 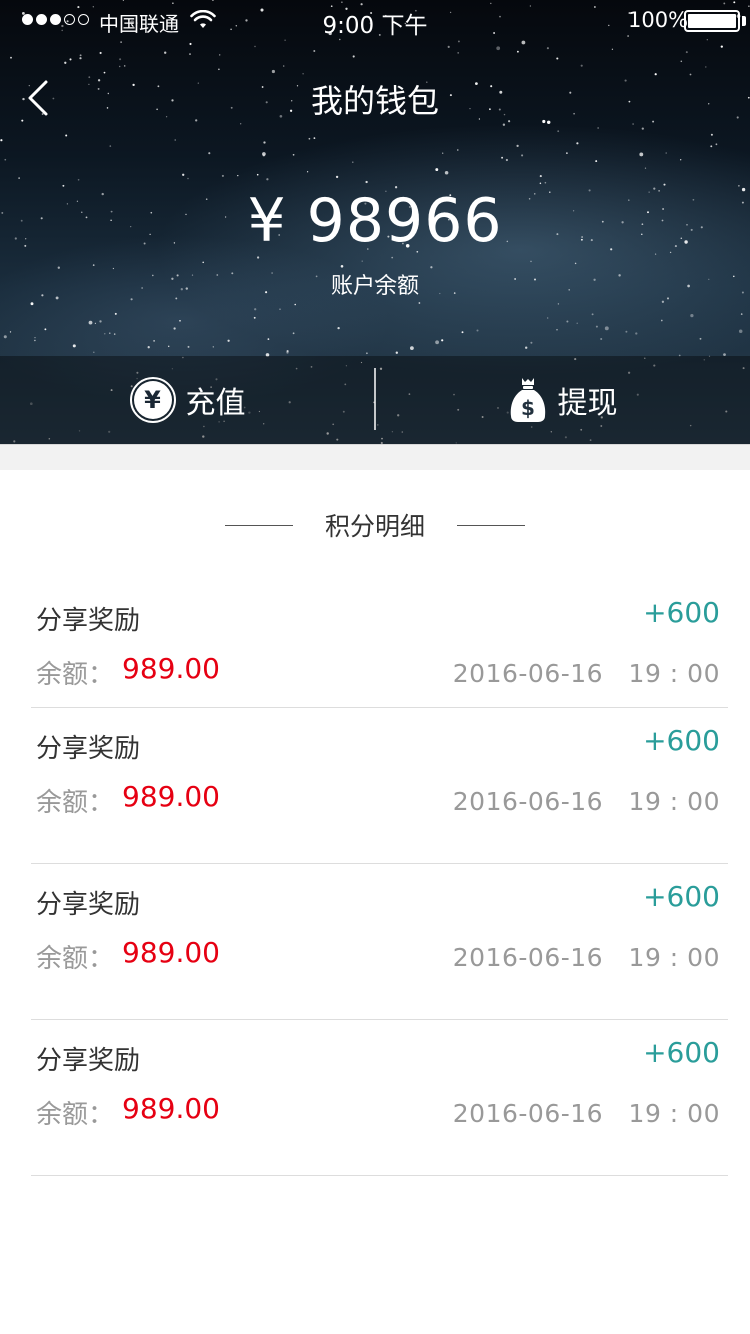 What do you see at coordinates (374, 286) in the screenshot?
I see `balance-label: 账户余额` at bounding box center [374, 286].